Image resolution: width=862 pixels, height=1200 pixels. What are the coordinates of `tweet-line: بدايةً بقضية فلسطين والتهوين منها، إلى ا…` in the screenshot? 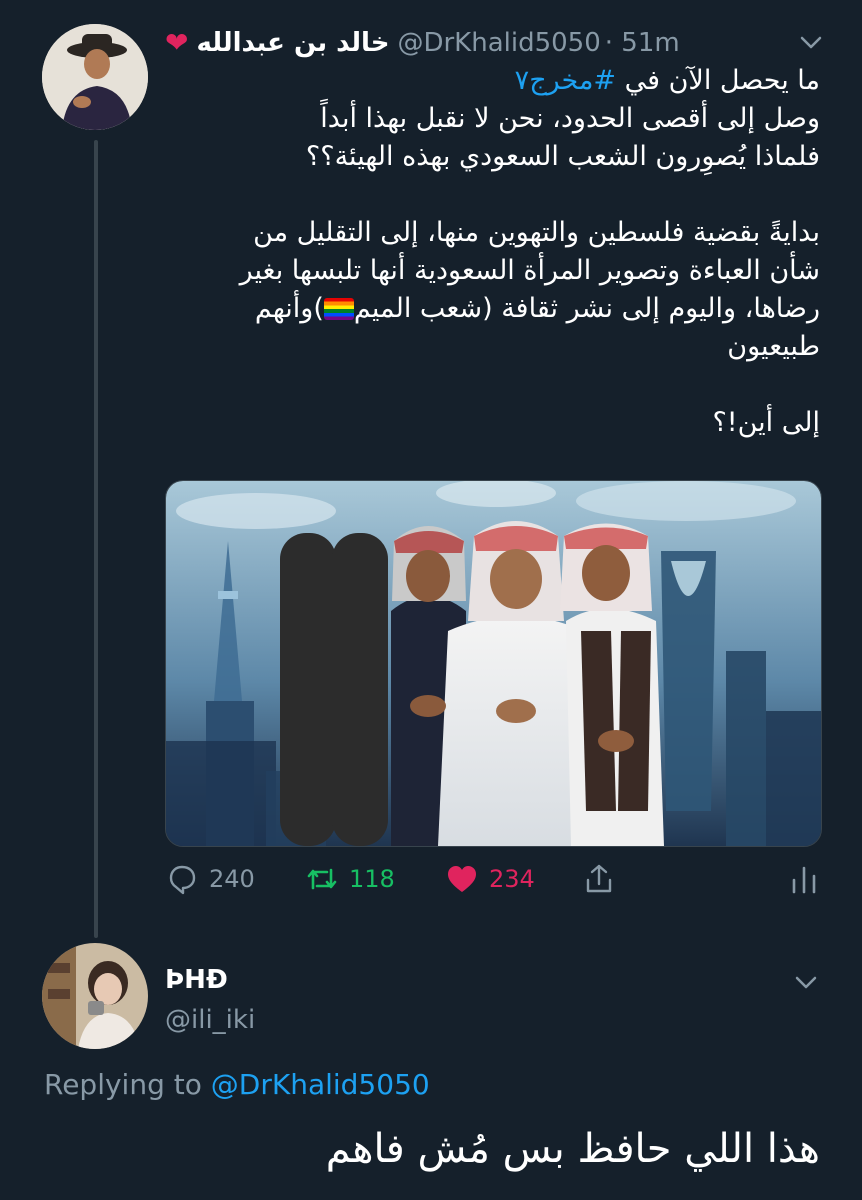 It's located at (536, 232).